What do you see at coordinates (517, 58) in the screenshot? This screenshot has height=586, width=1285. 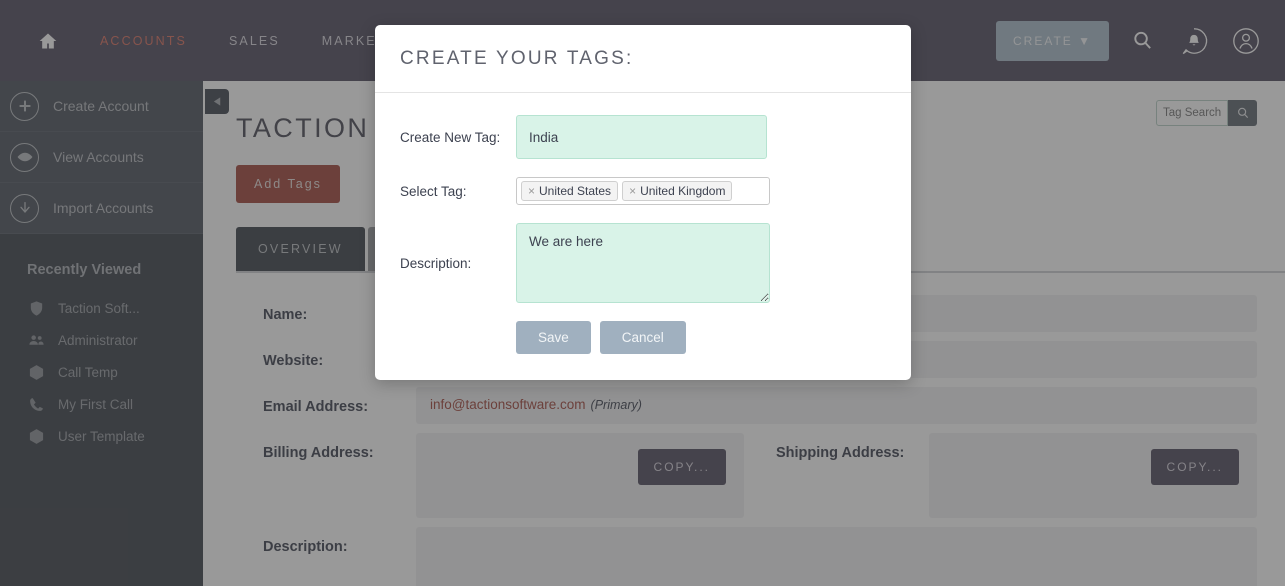 I see `modal-title: Create your tags:` at bounding box center [517, 58].